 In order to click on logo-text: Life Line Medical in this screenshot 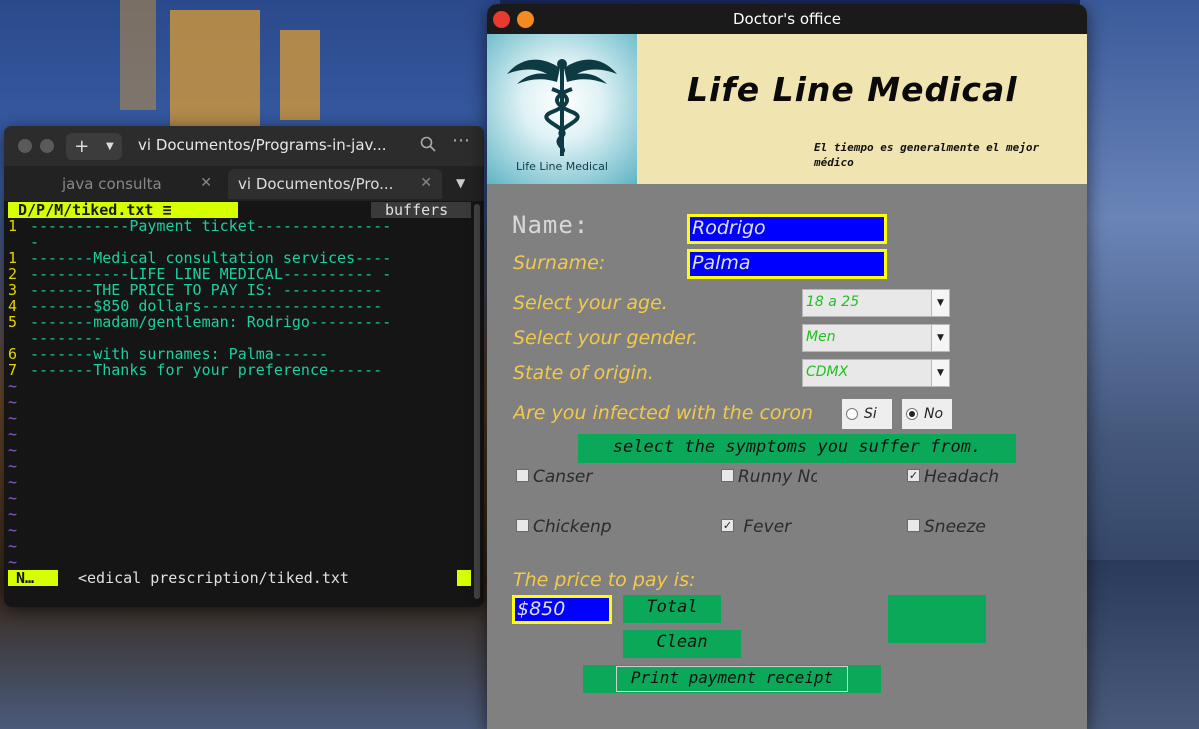, I will do `click(562, 166)`.